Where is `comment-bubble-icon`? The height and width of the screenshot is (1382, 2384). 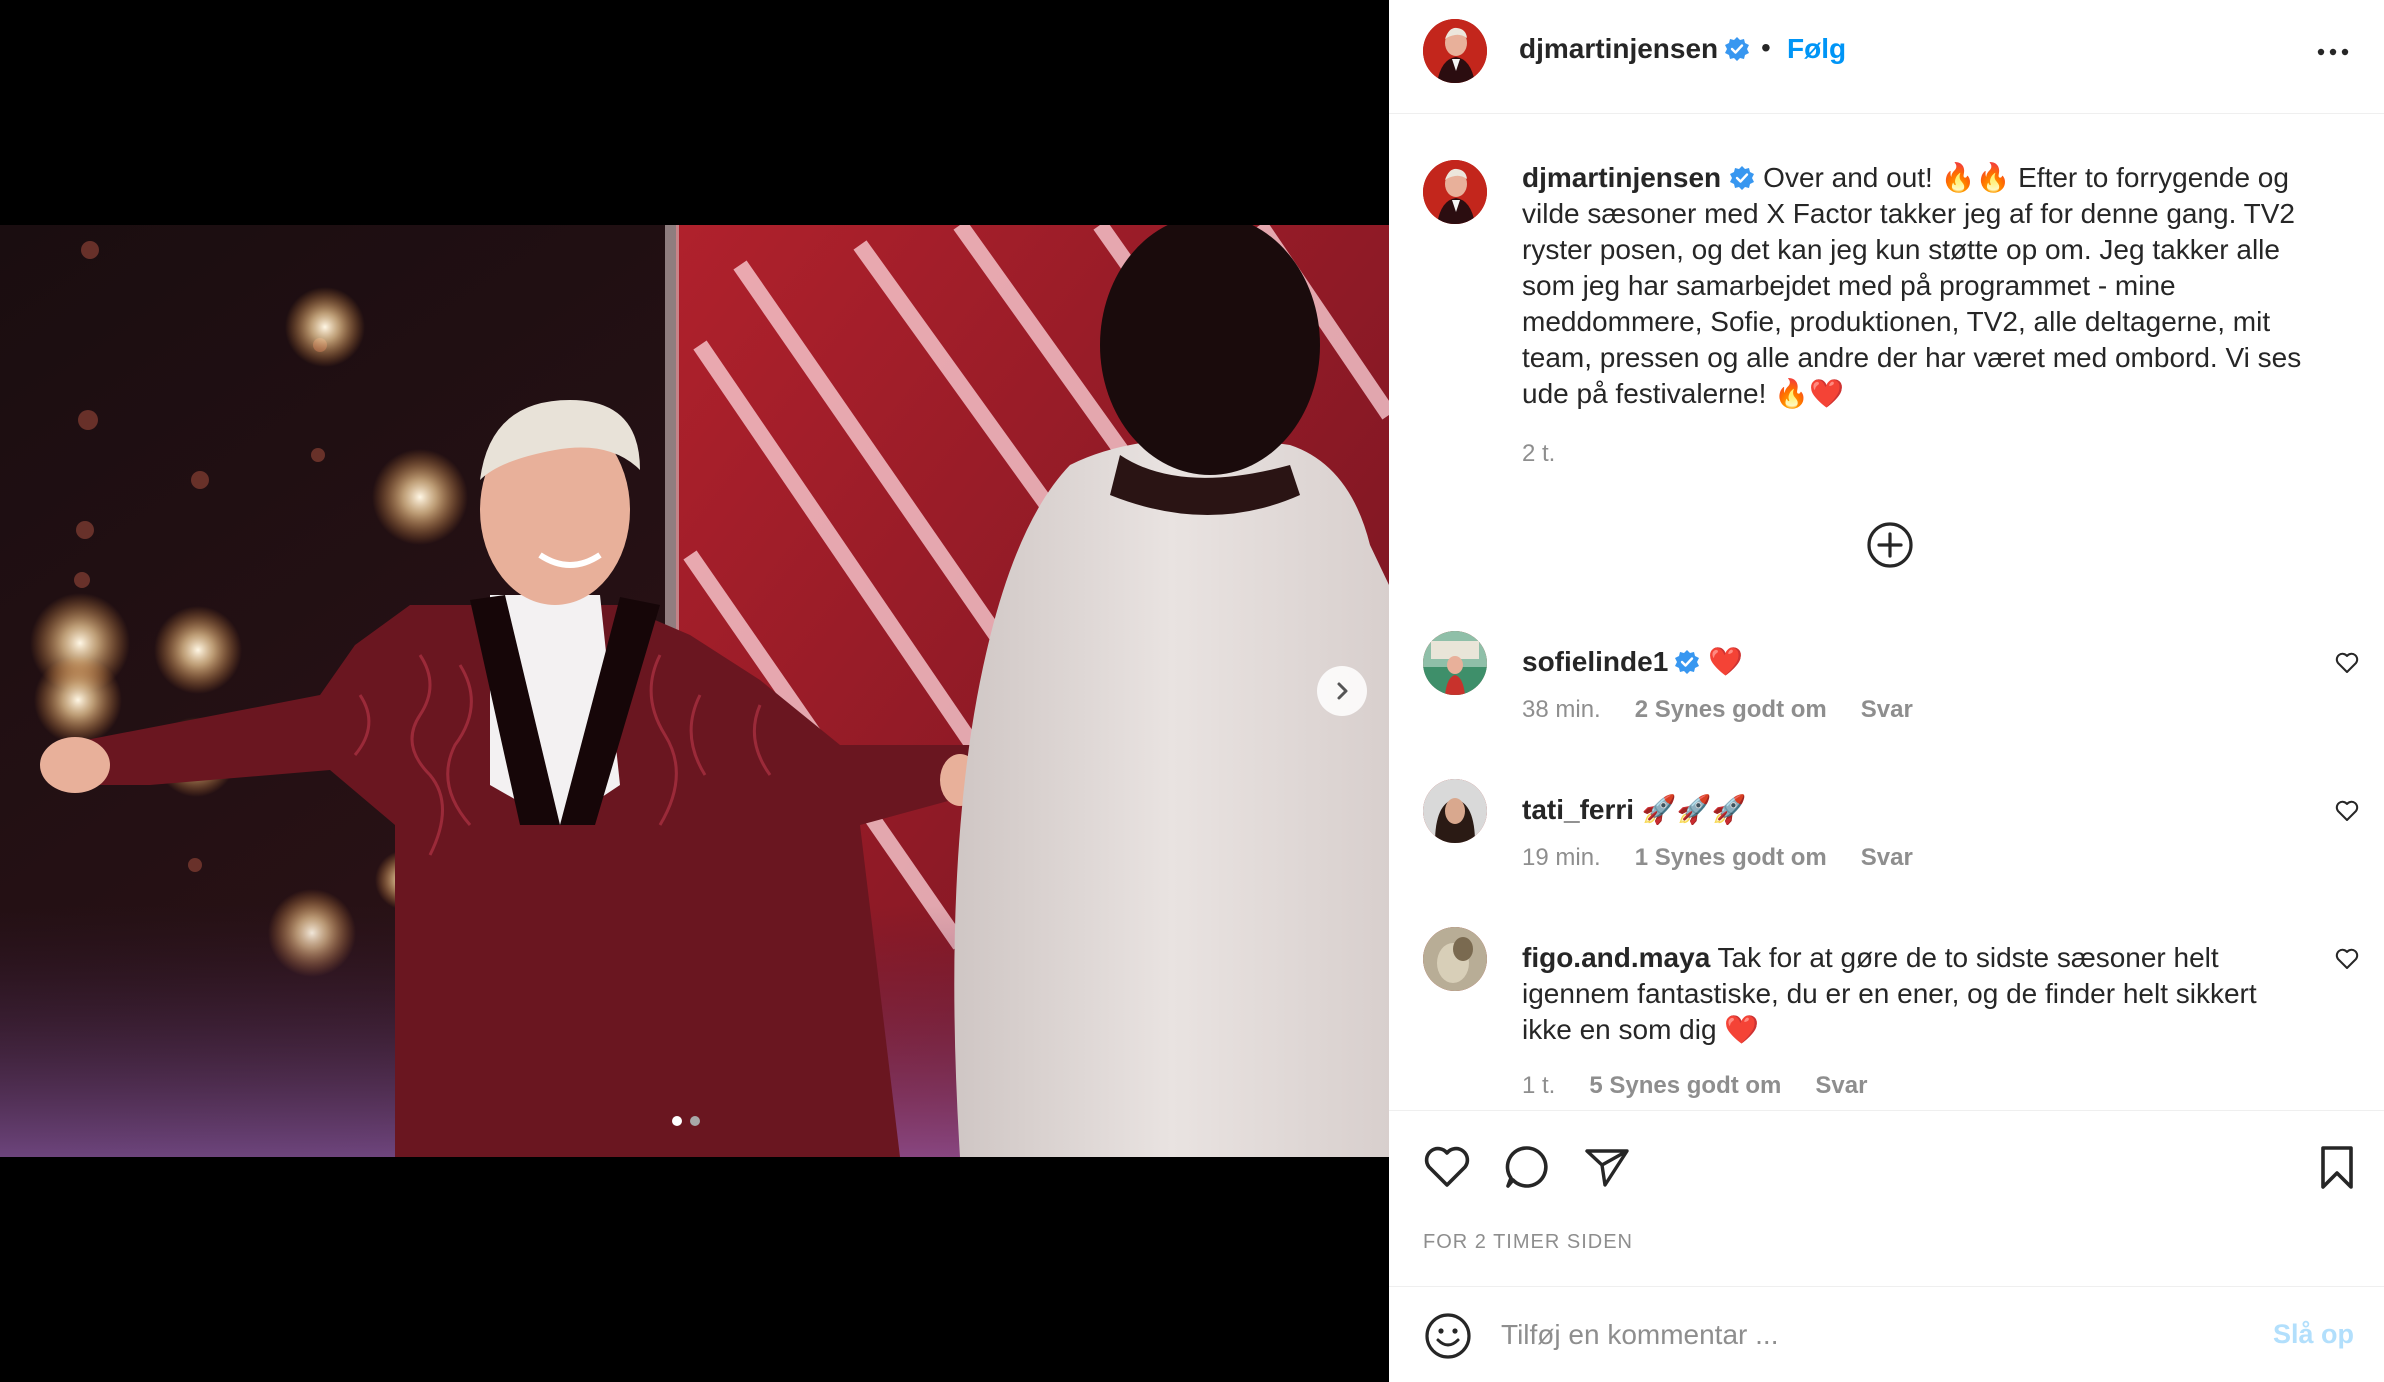 comment-bubble-icon is located at coordinates (1527, 1167).